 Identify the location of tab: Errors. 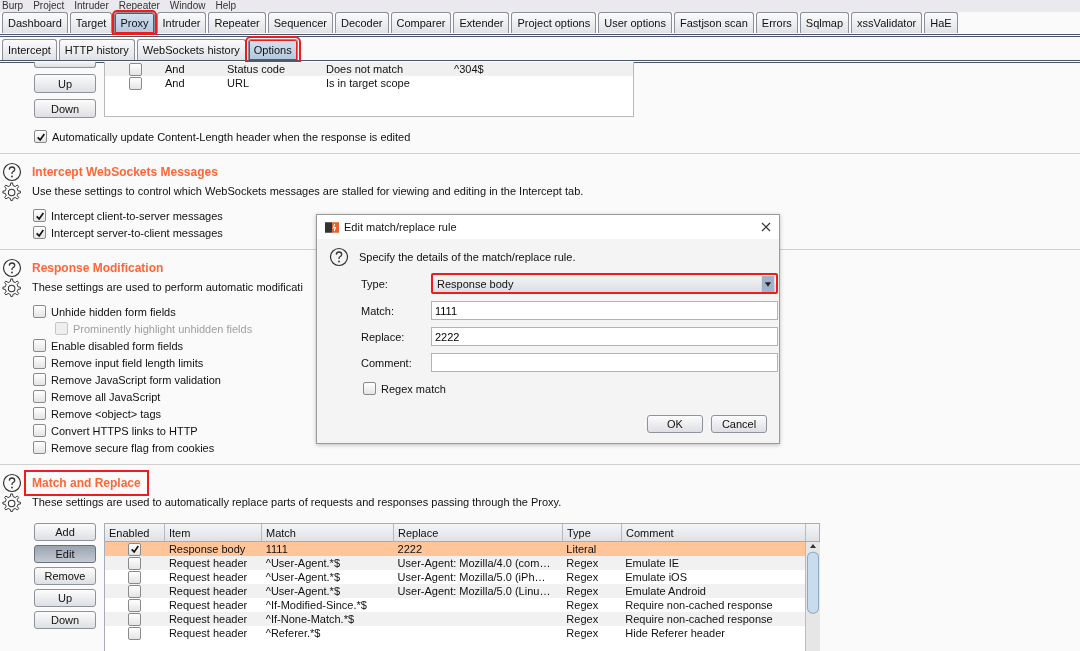
(776, 22).